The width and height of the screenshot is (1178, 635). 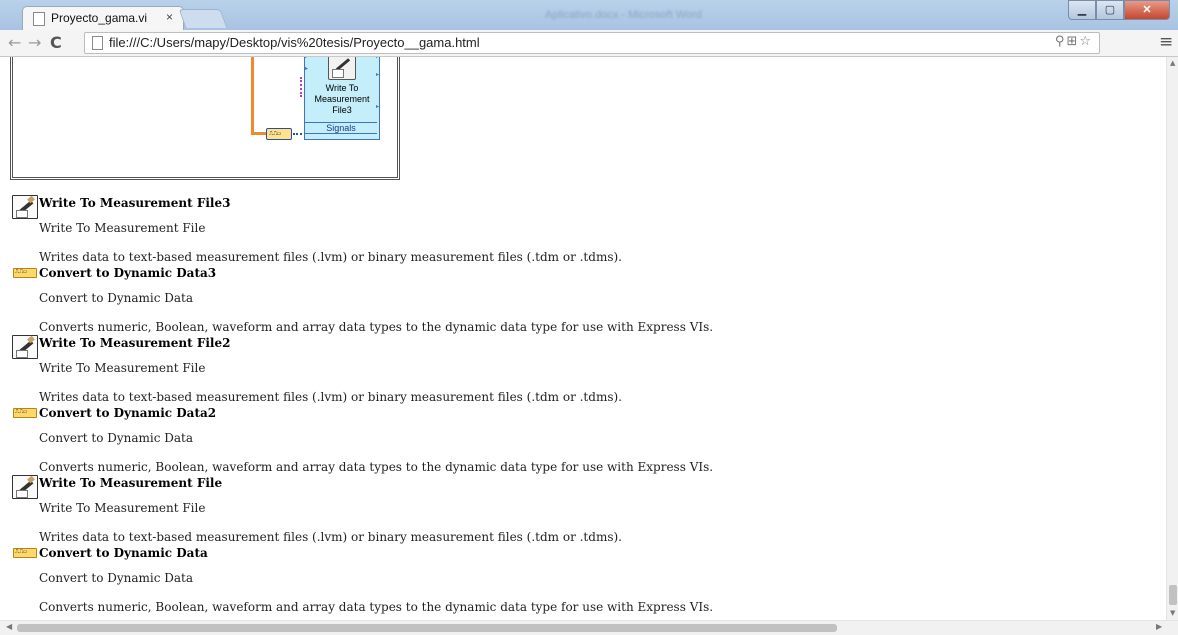 I want to click on vertical-scrollbar: ▲ ▼, so click(x=1172, y=338).